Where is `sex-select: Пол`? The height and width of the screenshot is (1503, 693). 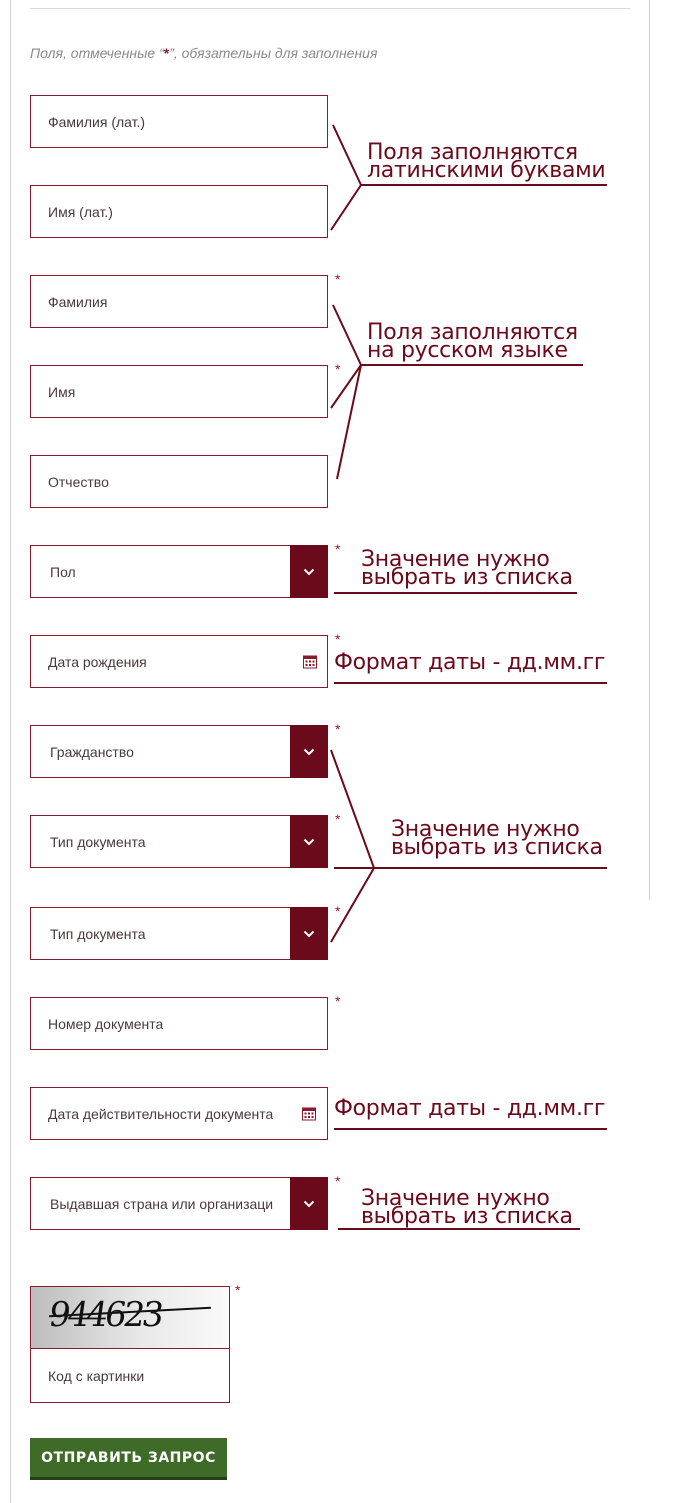
sex-select: Пол is located at coordinates (179, 571).